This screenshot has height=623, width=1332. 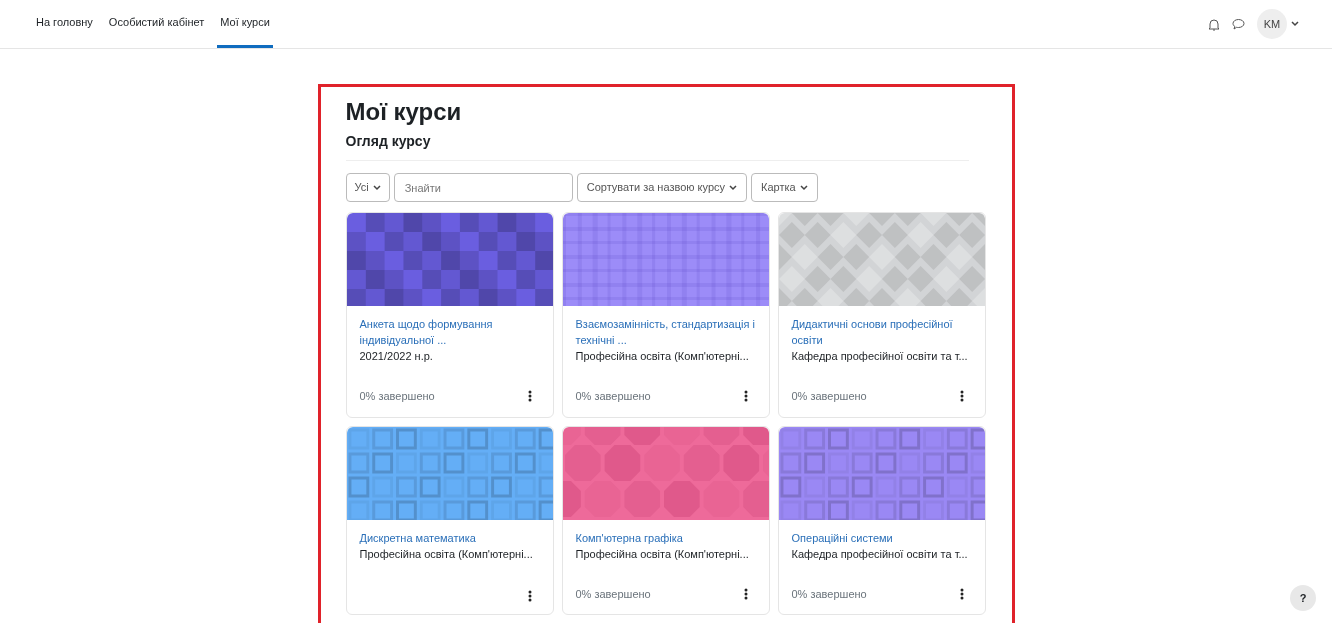 What do you see at coordinates (784, 187) in the screenshot?
I see `view-dropdown: Картка` at bounding box center [784, 187].